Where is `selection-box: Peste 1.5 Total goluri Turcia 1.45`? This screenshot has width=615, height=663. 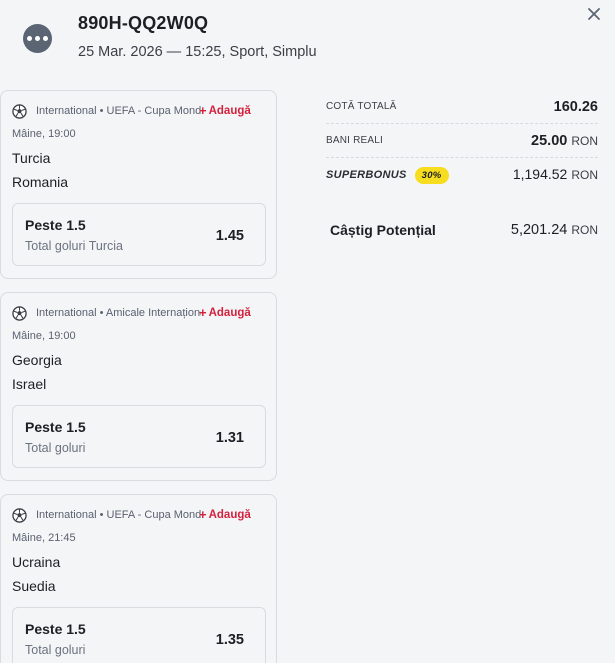 selection-box: Peste 1.5 Total goluri Turcia 1.45 is located at coordinates (139, 234).